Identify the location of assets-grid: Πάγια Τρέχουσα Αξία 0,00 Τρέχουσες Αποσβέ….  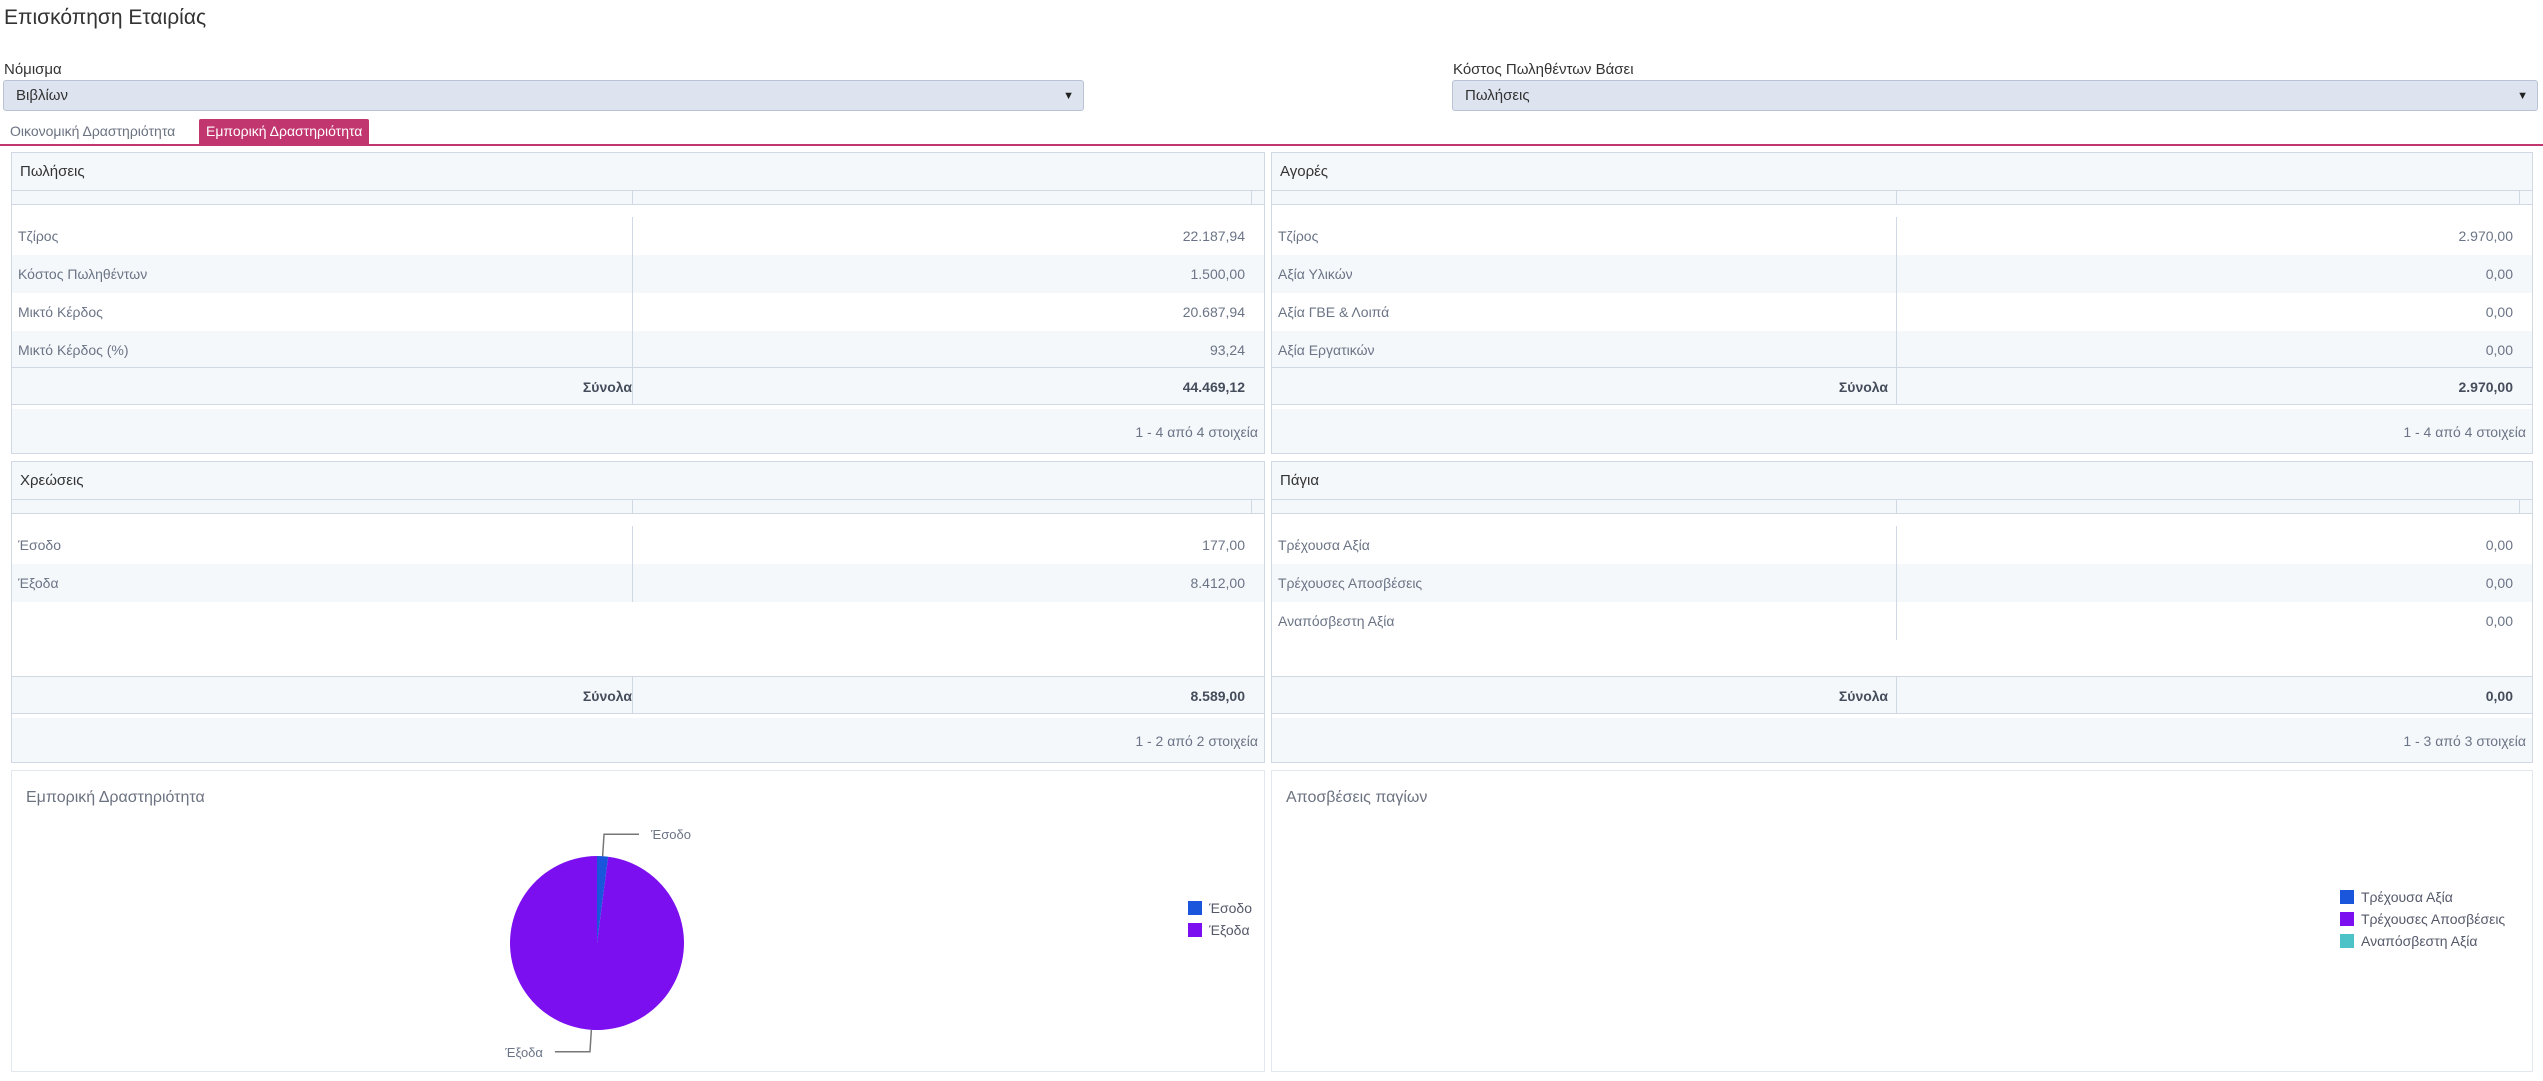
(1902, 612).